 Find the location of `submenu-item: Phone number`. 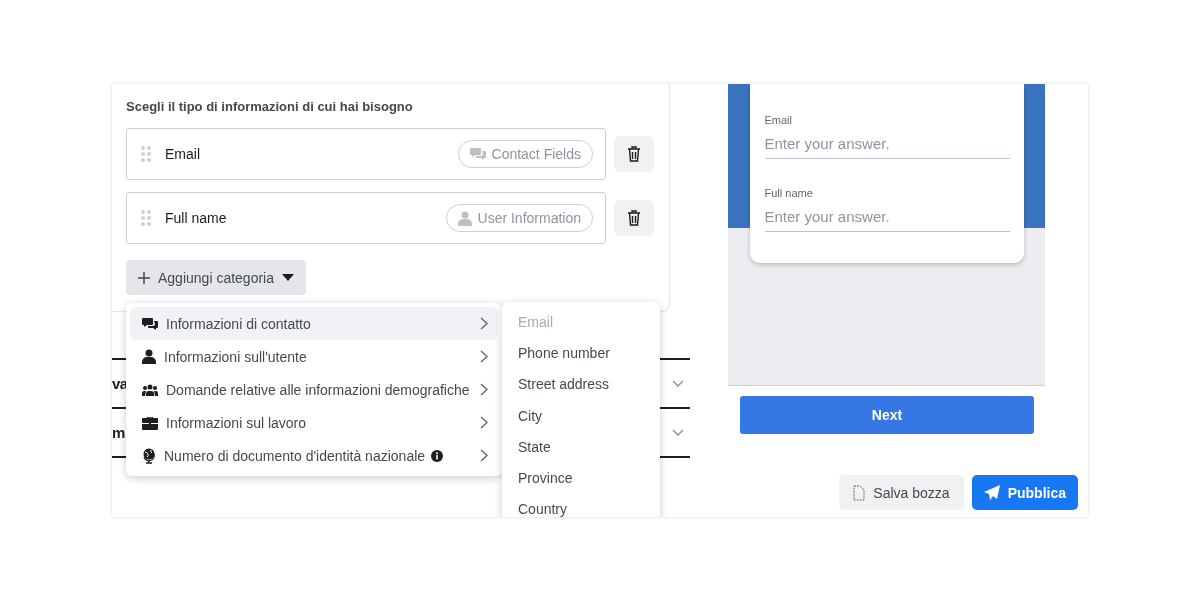

submenu-item: Phone number is located at coordinates (589, 353).